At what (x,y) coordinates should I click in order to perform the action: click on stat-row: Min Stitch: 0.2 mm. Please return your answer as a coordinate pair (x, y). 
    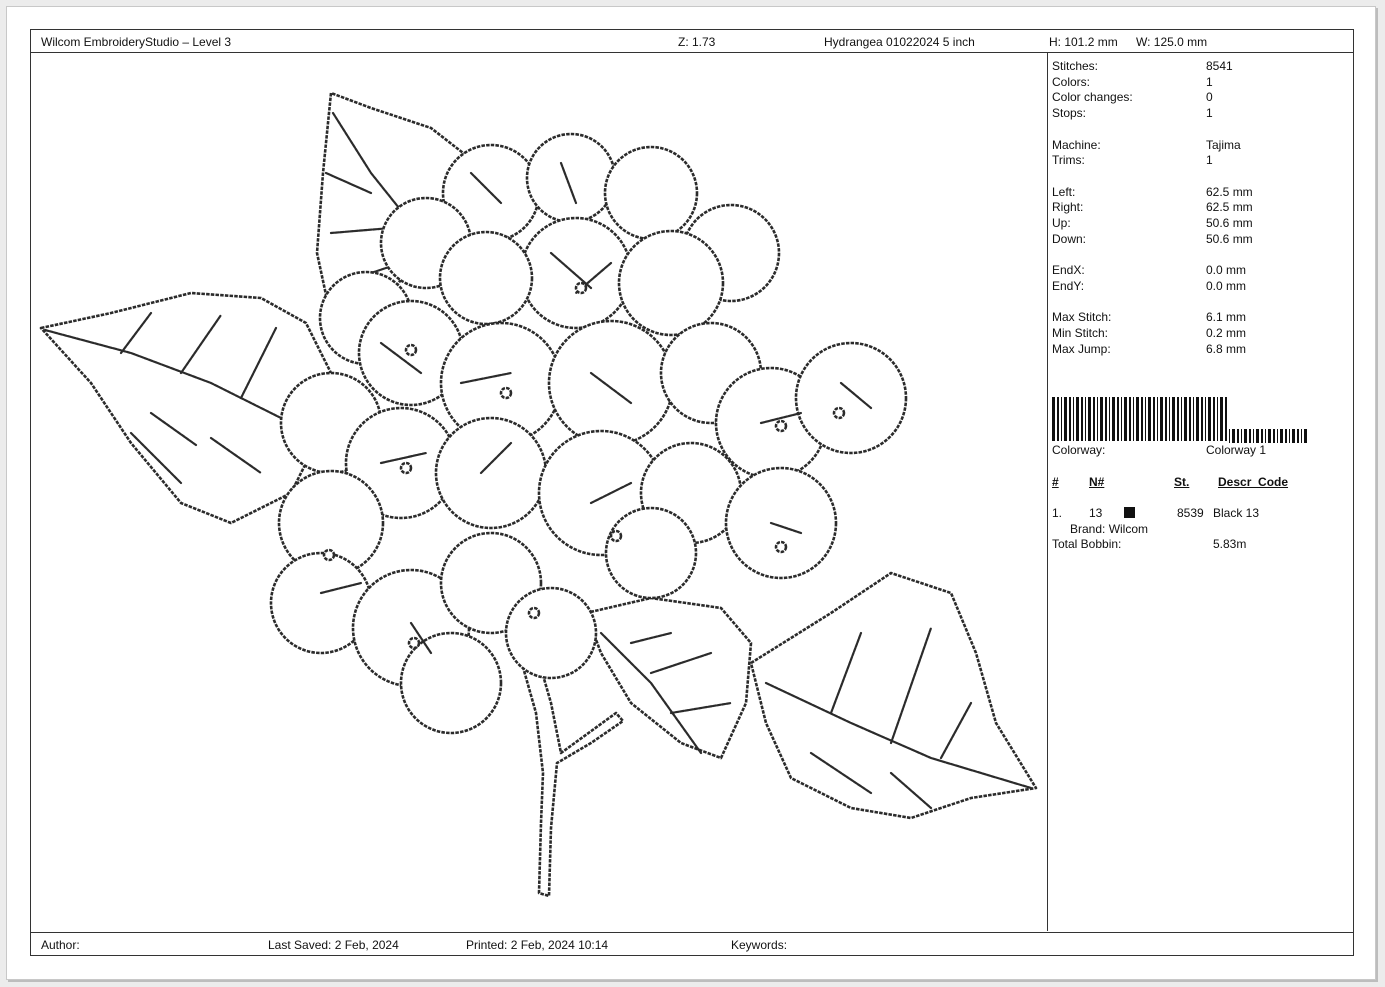
    Looking at the image, I should click on (1202, 333).